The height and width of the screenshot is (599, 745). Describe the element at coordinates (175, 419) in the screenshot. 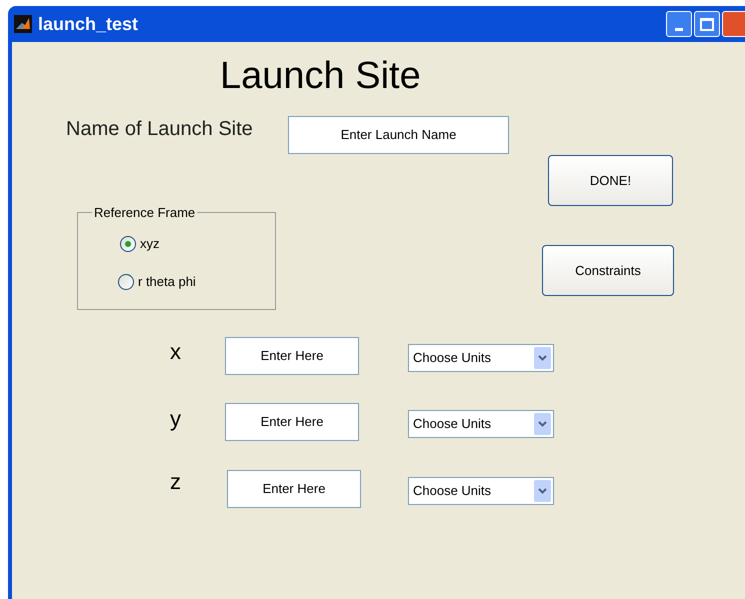

I see `axis-label: y` at that location.